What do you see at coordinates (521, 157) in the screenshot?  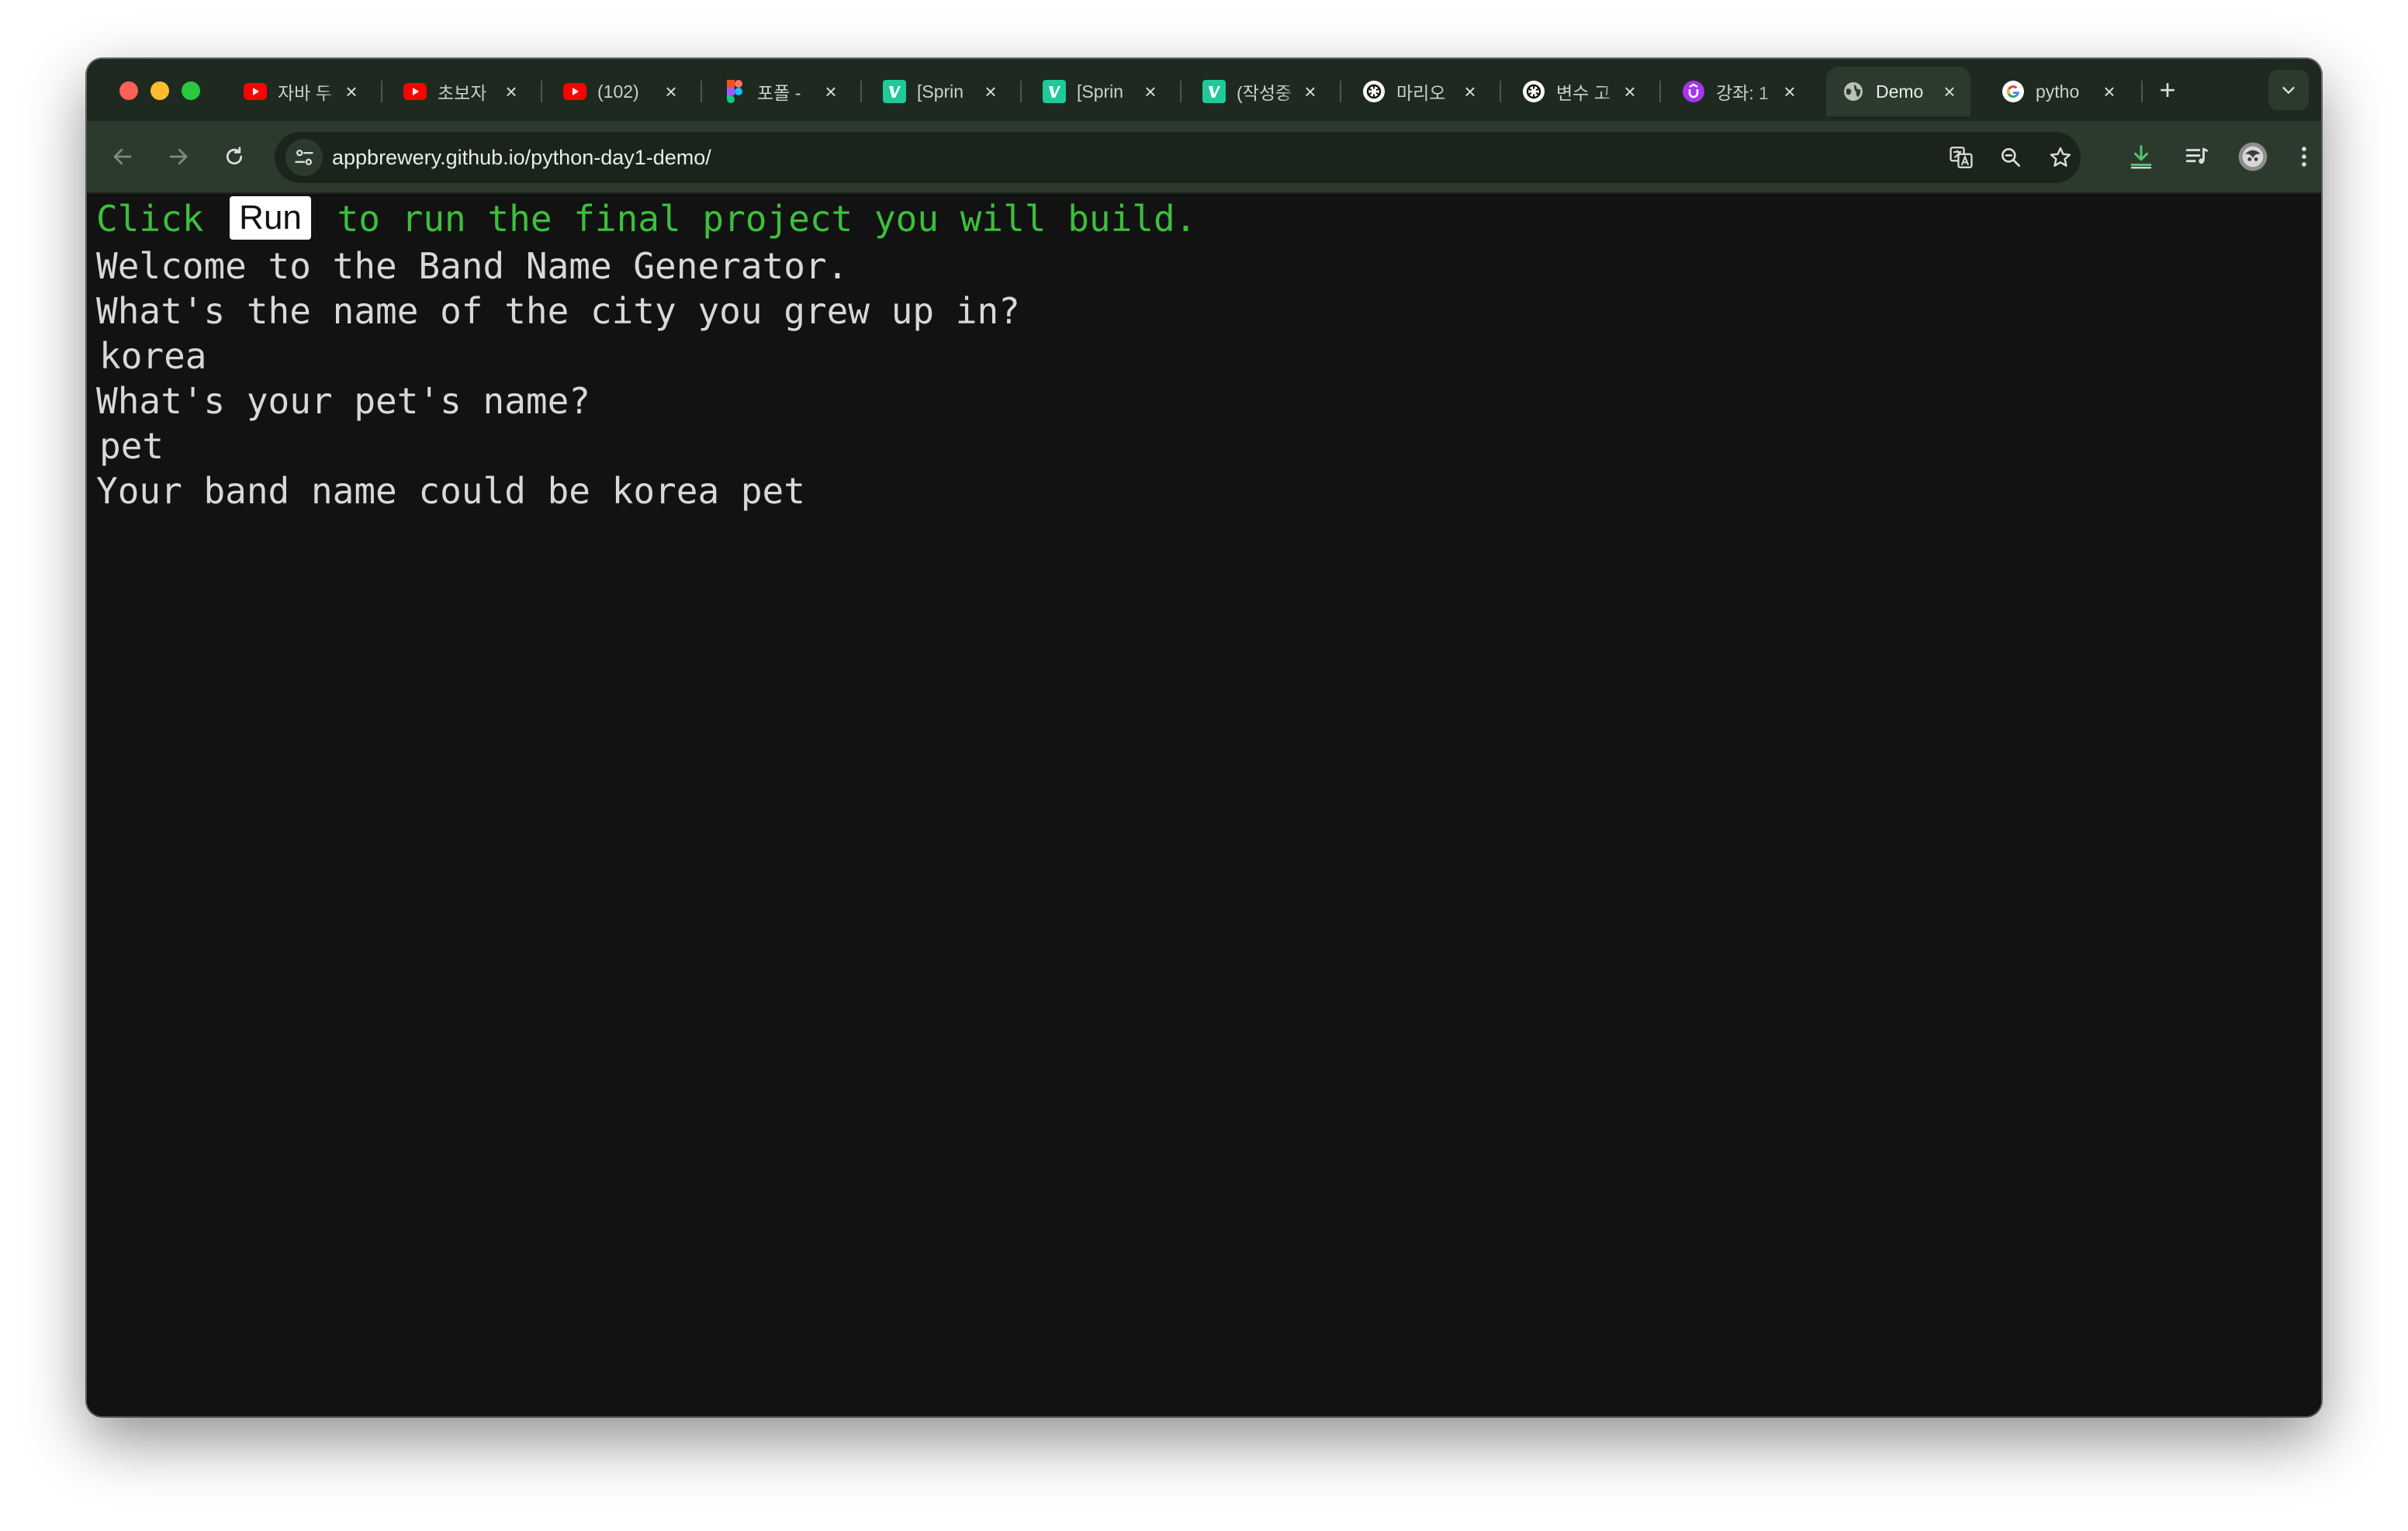 I see `url-text: appbrewery.github.io/python-day1-demo/` at bounding box center [521, 157].